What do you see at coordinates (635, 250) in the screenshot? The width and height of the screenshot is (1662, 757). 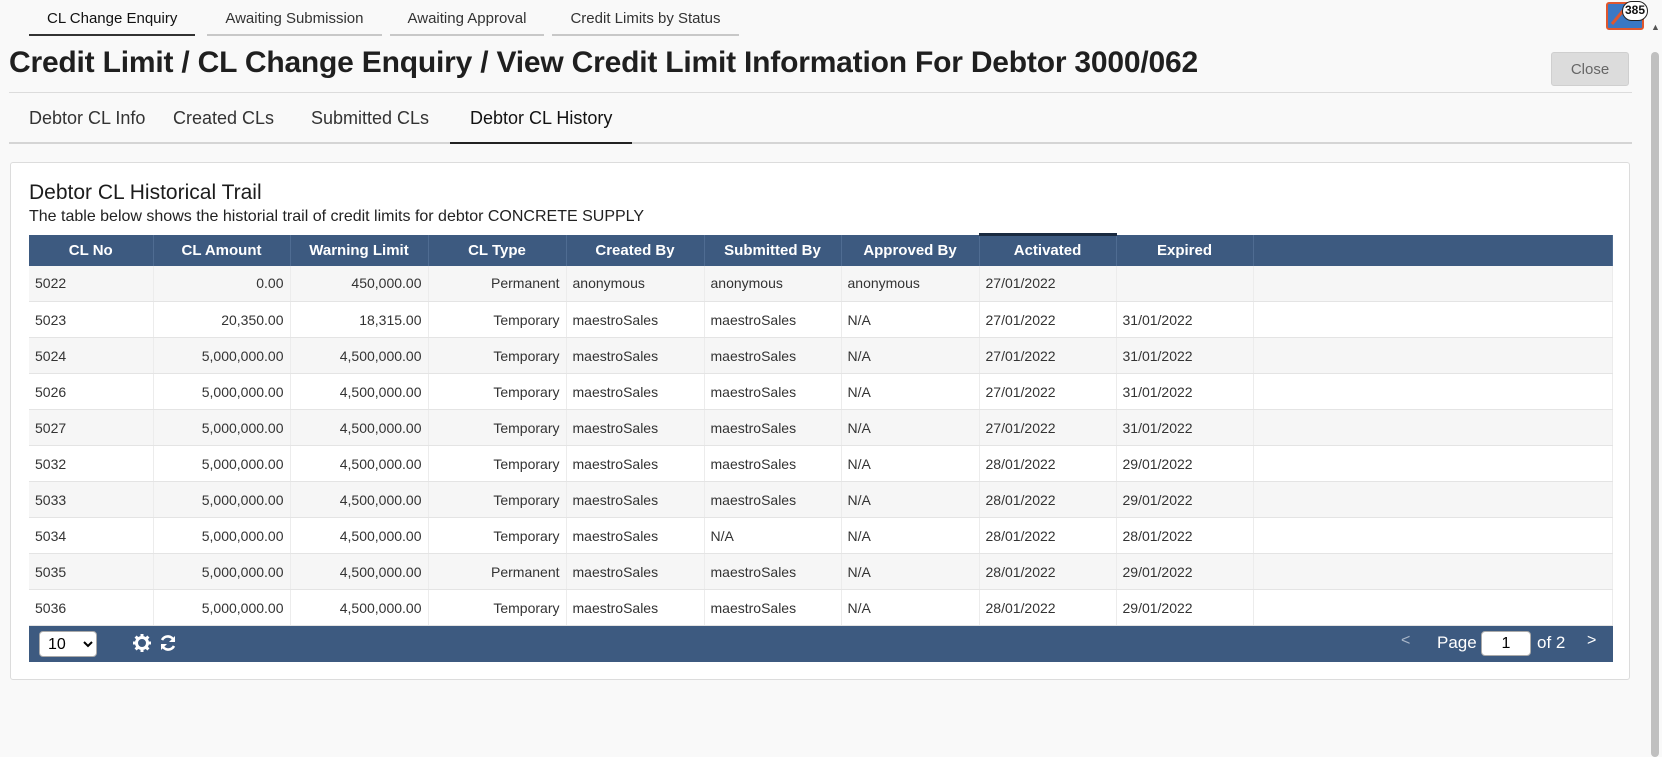 I see `column-header-created-by: Created By` at bounding box center [635, 250].